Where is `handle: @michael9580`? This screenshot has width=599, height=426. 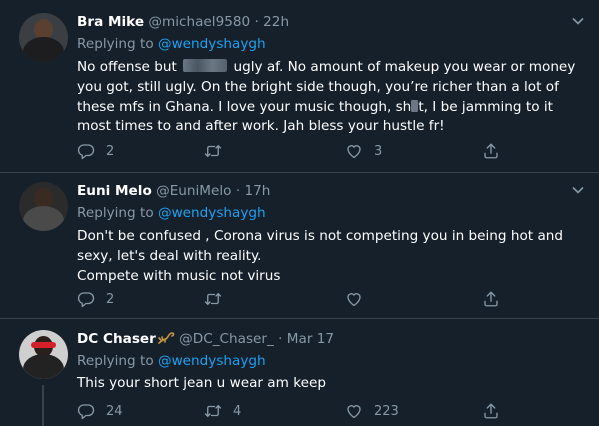
handle: @michael9580 is located at coordinates (199, 22).